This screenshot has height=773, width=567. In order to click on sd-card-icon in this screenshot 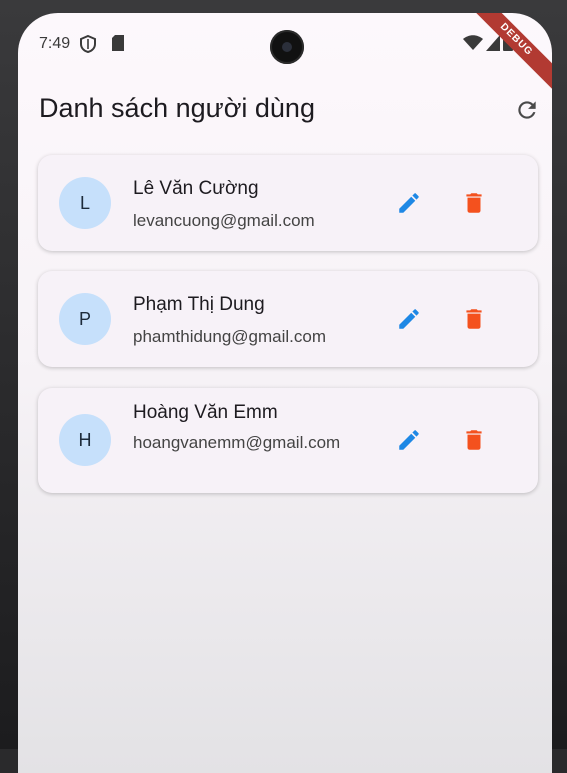, I will do `click(118, 43)`.